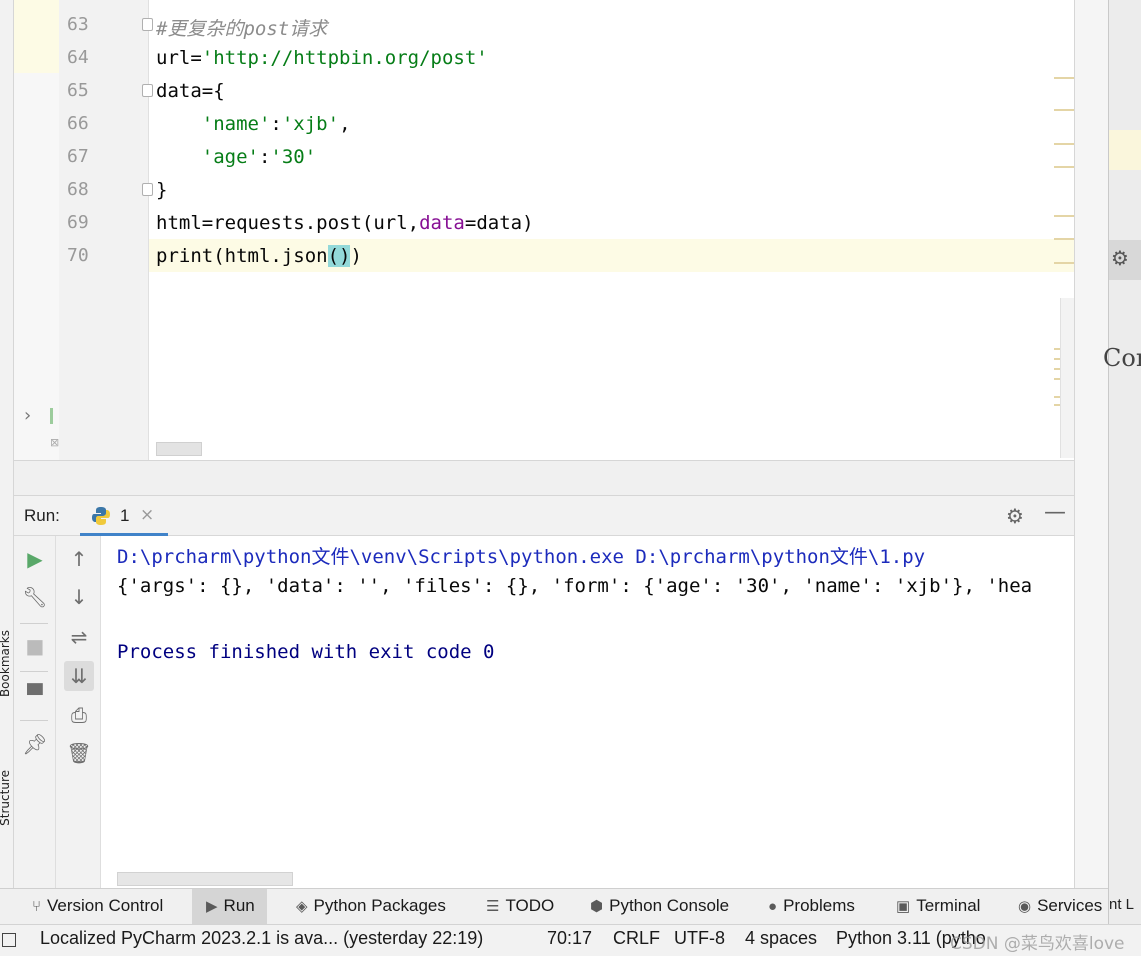 Image resolution: width=1141 pixels, height=956 pixels. Describe the element at coordinates (1125, 150) in the screenshot. I see `right-highlight` at that location.